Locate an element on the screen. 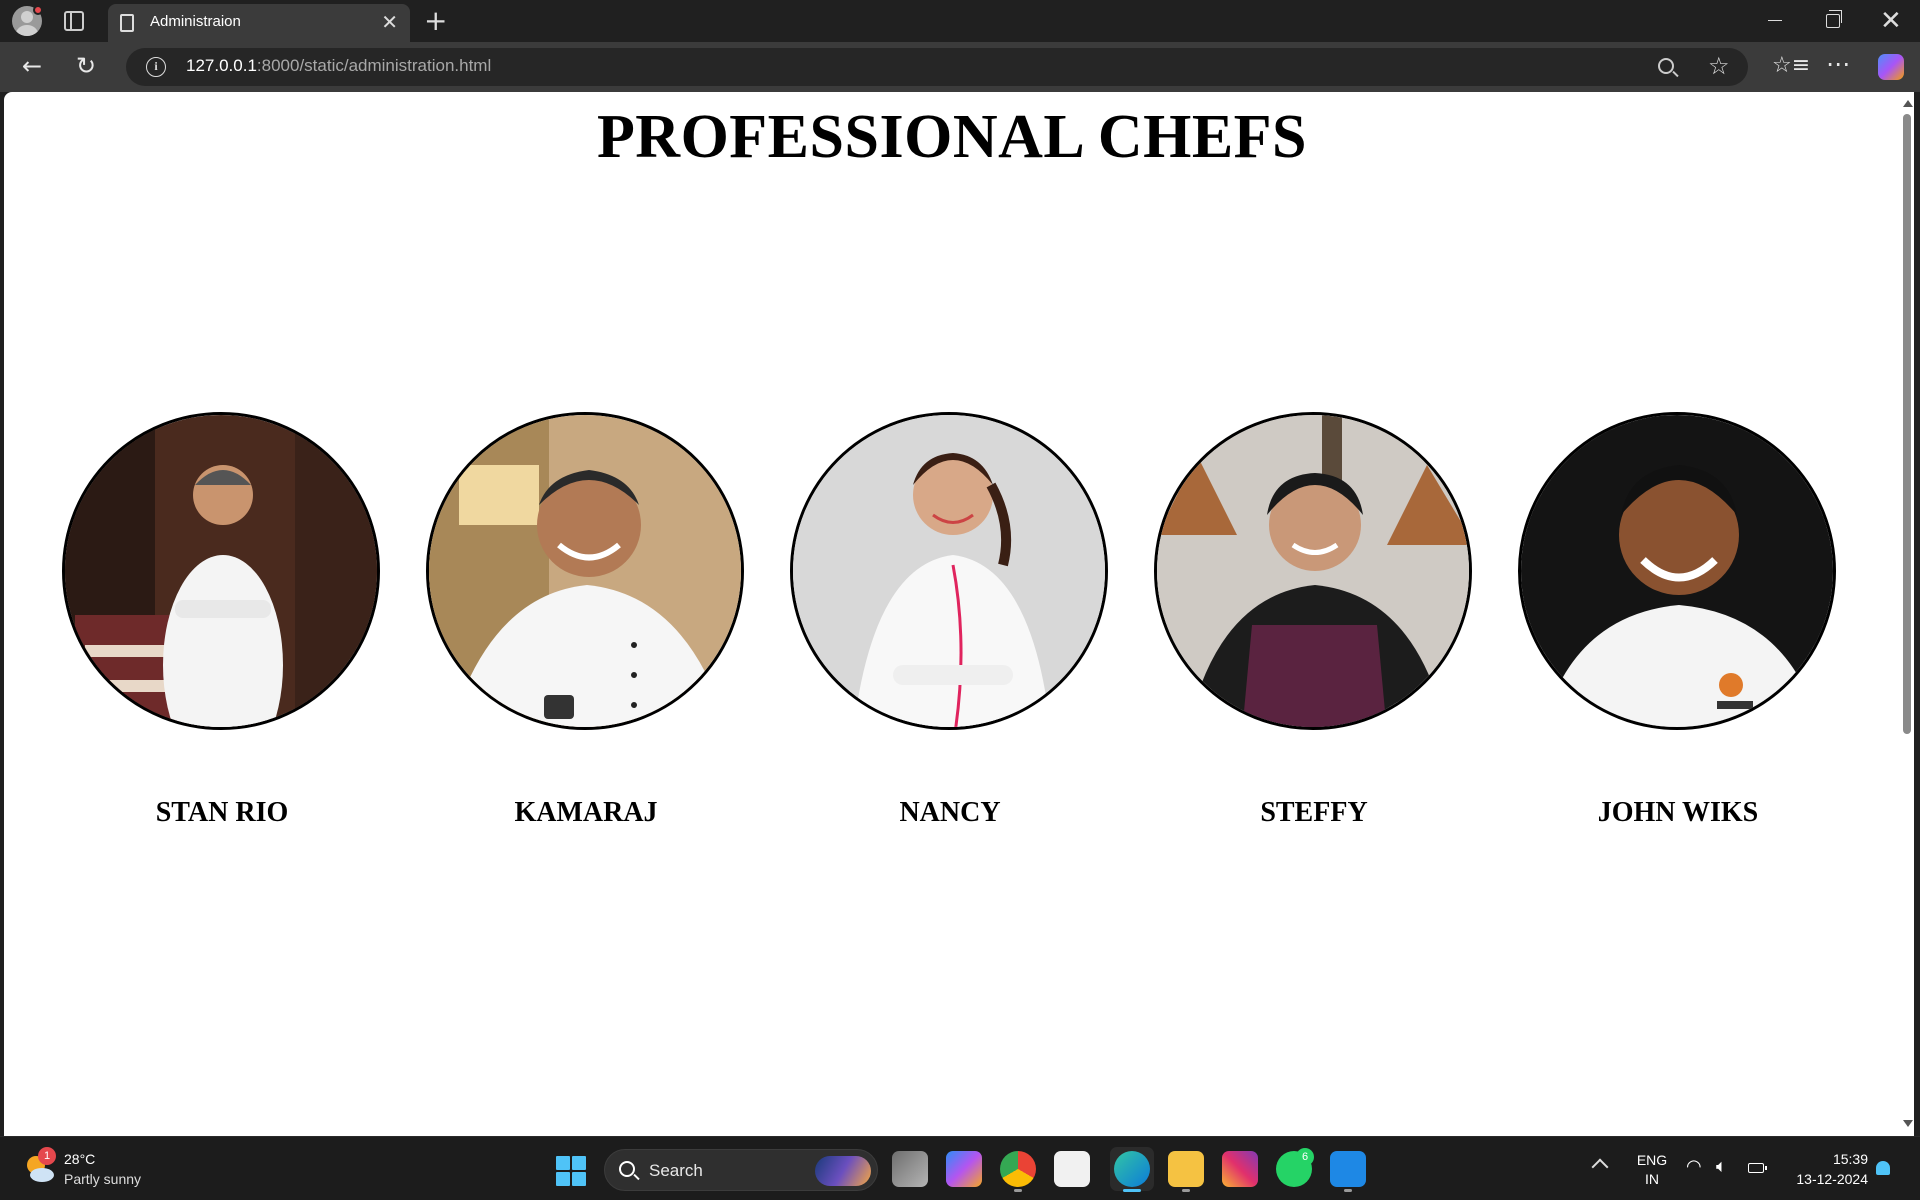 The image size is (1920, 1200). tab-close-icon: ✕ is located at coordinates (389, 22).